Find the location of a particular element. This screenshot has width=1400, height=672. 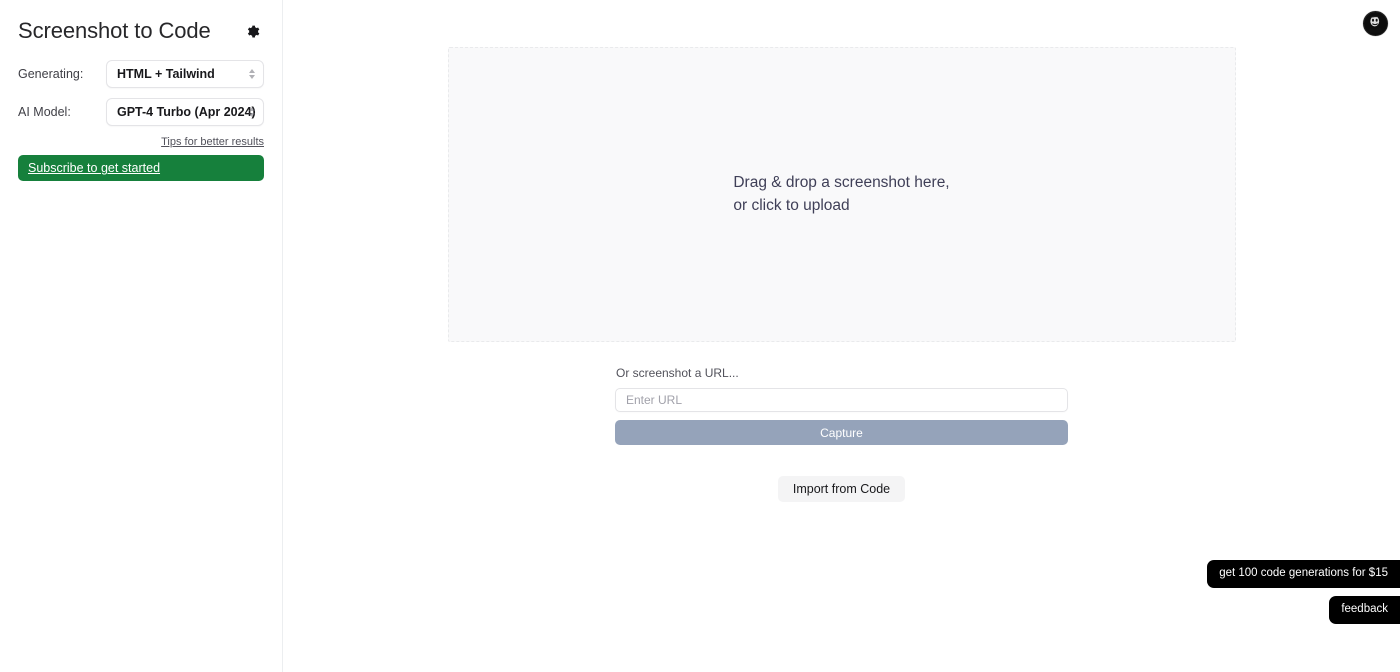

chevron-updown-icon is located at coordinates (251, 74).